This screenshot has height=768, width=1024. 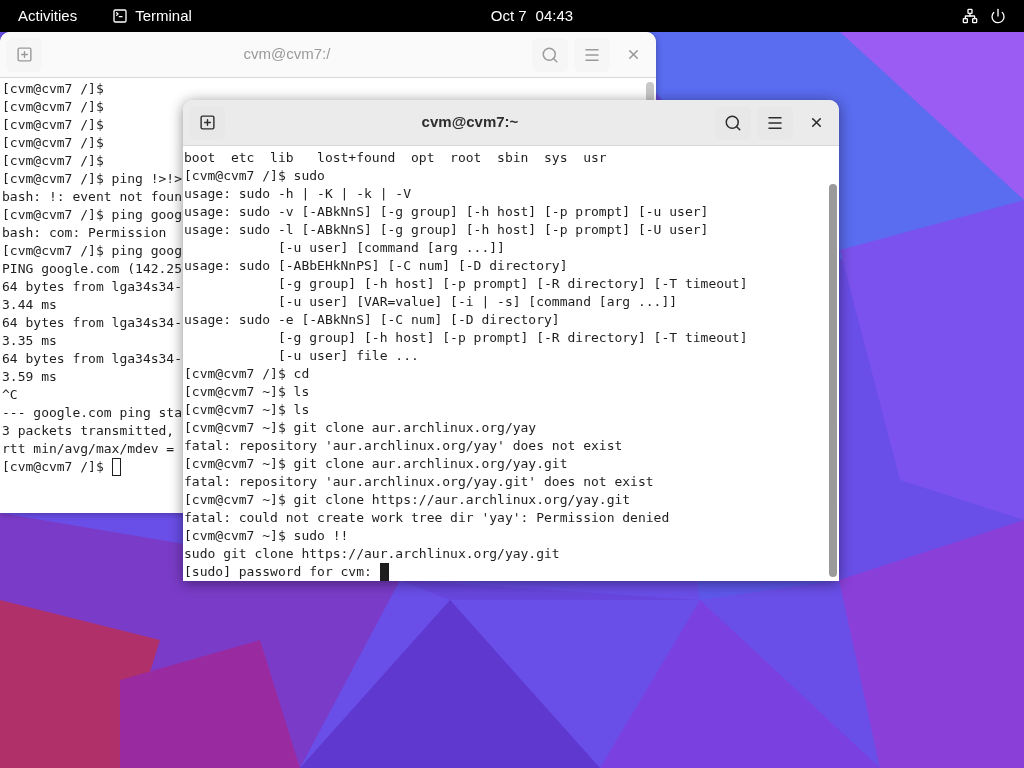 I want to click on terminal-line: fatal: repository 'aur.archlinux.org/yay' does not exist, so click(x=403, y=446).